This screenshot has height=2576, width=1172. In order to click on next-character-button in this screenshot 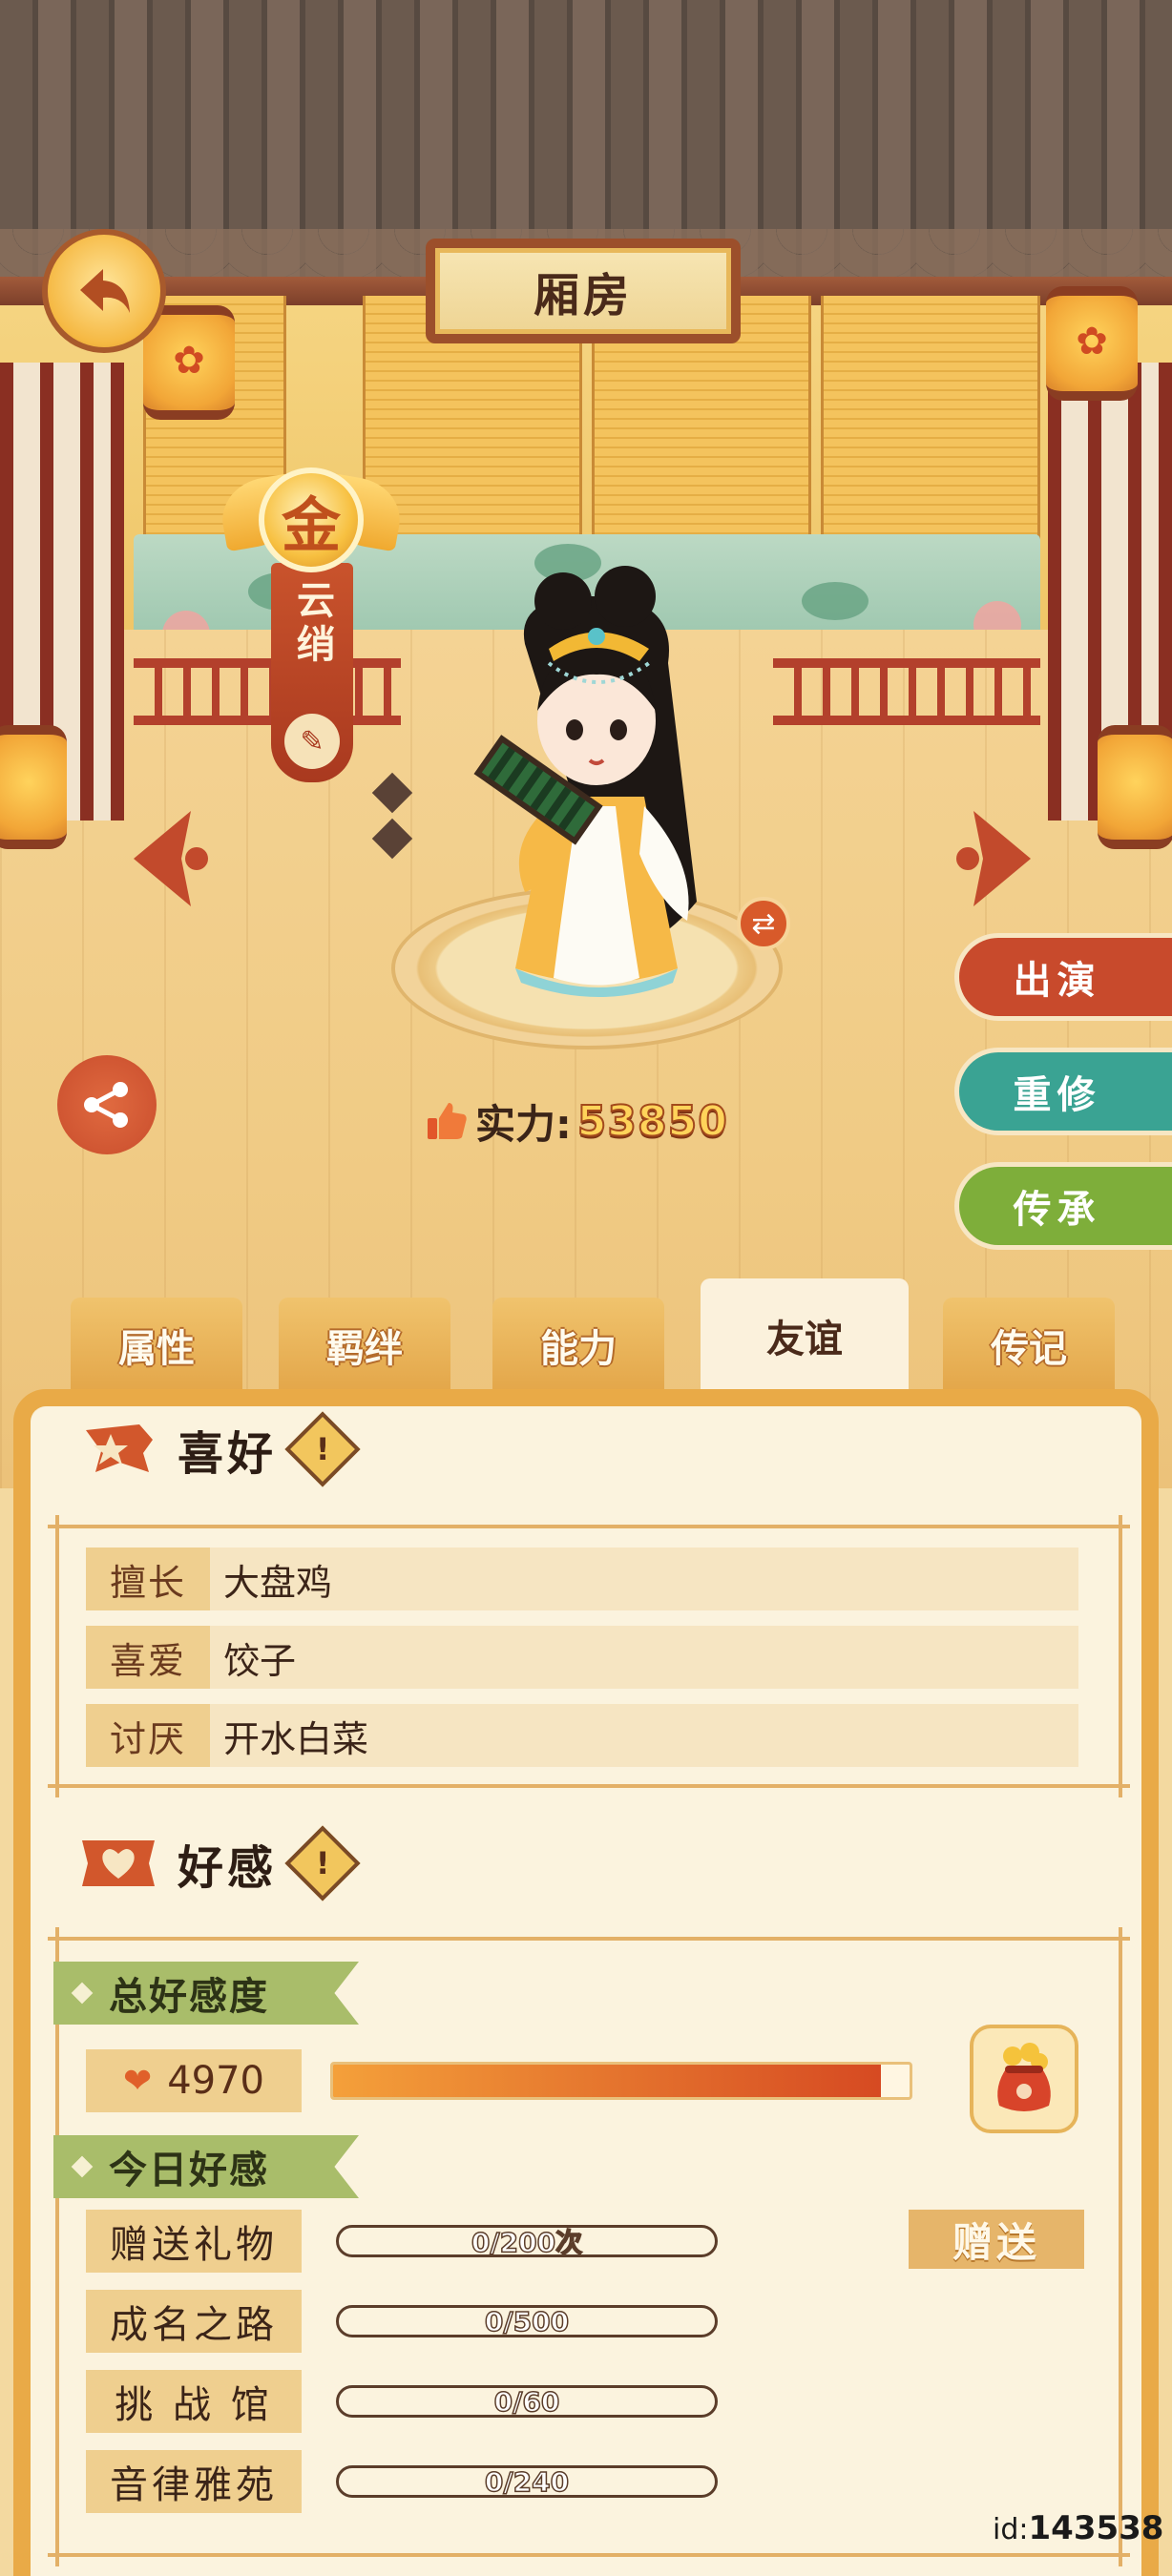, I will do `click(993, 858)`.